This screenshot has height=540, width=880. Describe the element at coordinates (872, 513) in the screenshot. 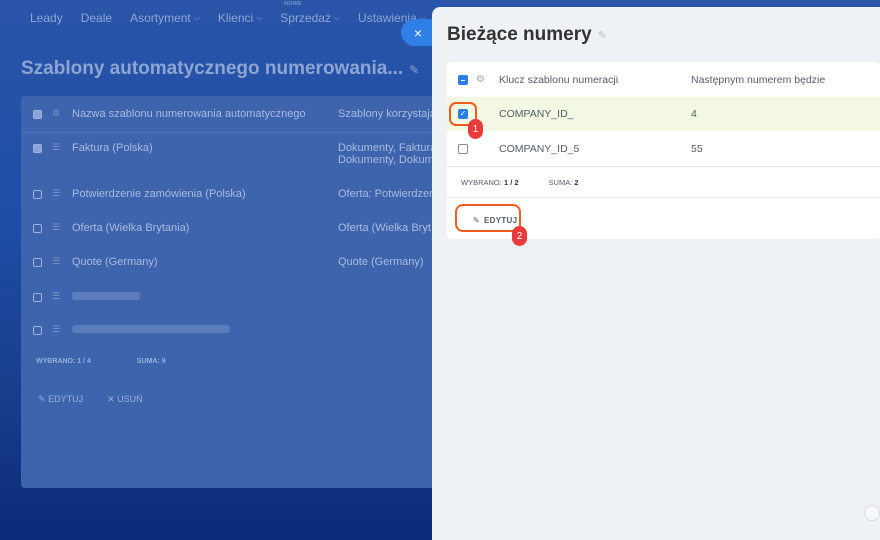

I see `resize-handle` at that location.